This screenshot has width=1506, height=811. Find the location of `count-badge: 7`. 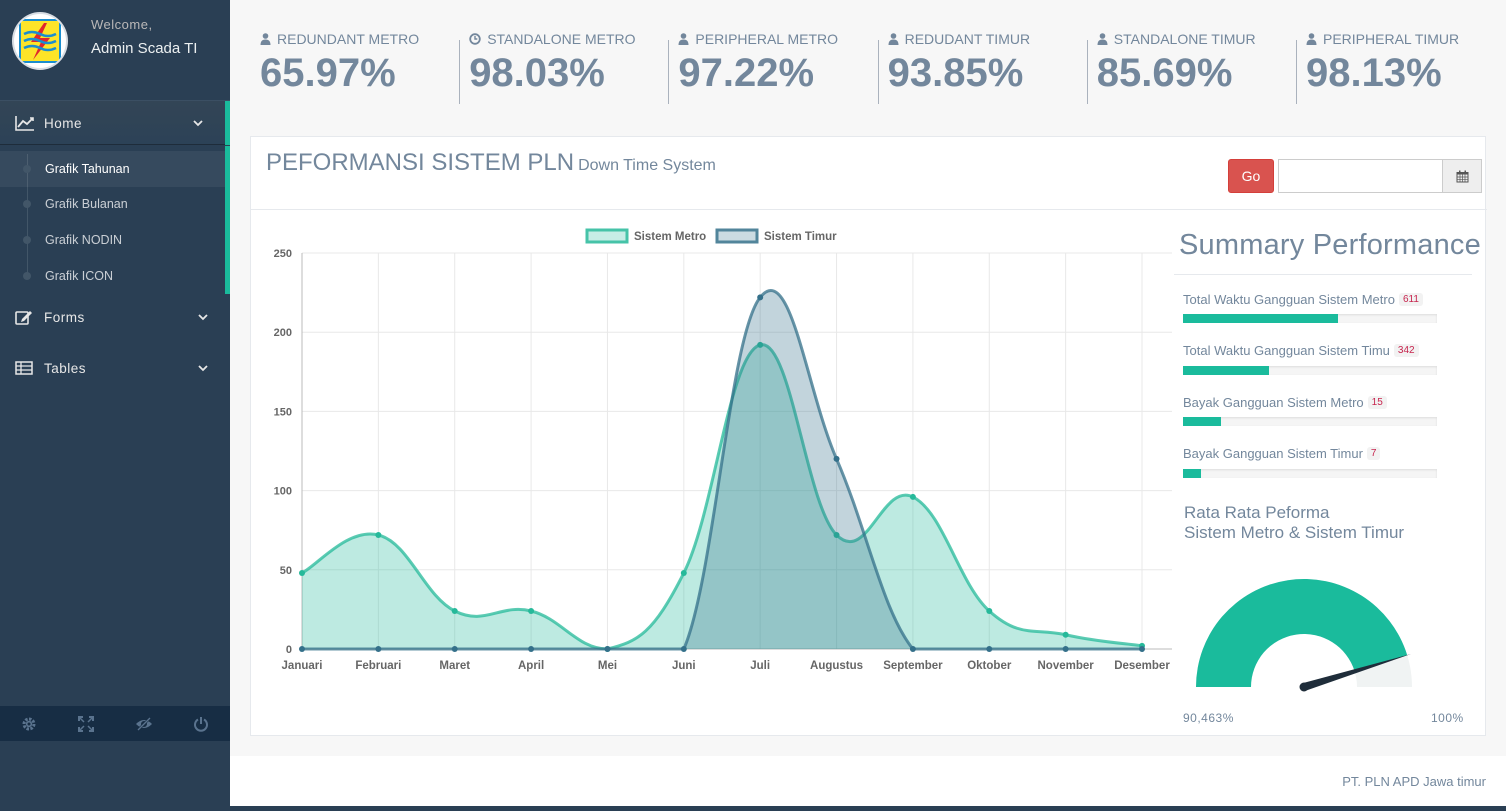

count-badge: 7 is located at coordinates (1373, 453).